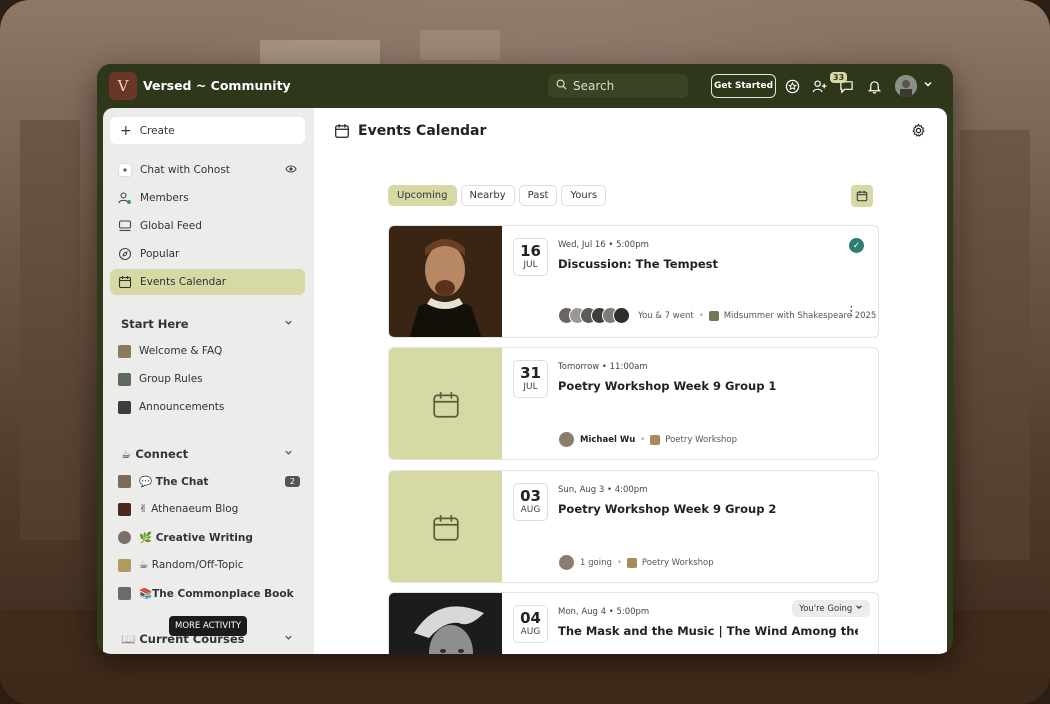  What do you see at coordinates (207, 130) in the screenshot?
I see `create-button: + Create` at bounding box center [207, 130].